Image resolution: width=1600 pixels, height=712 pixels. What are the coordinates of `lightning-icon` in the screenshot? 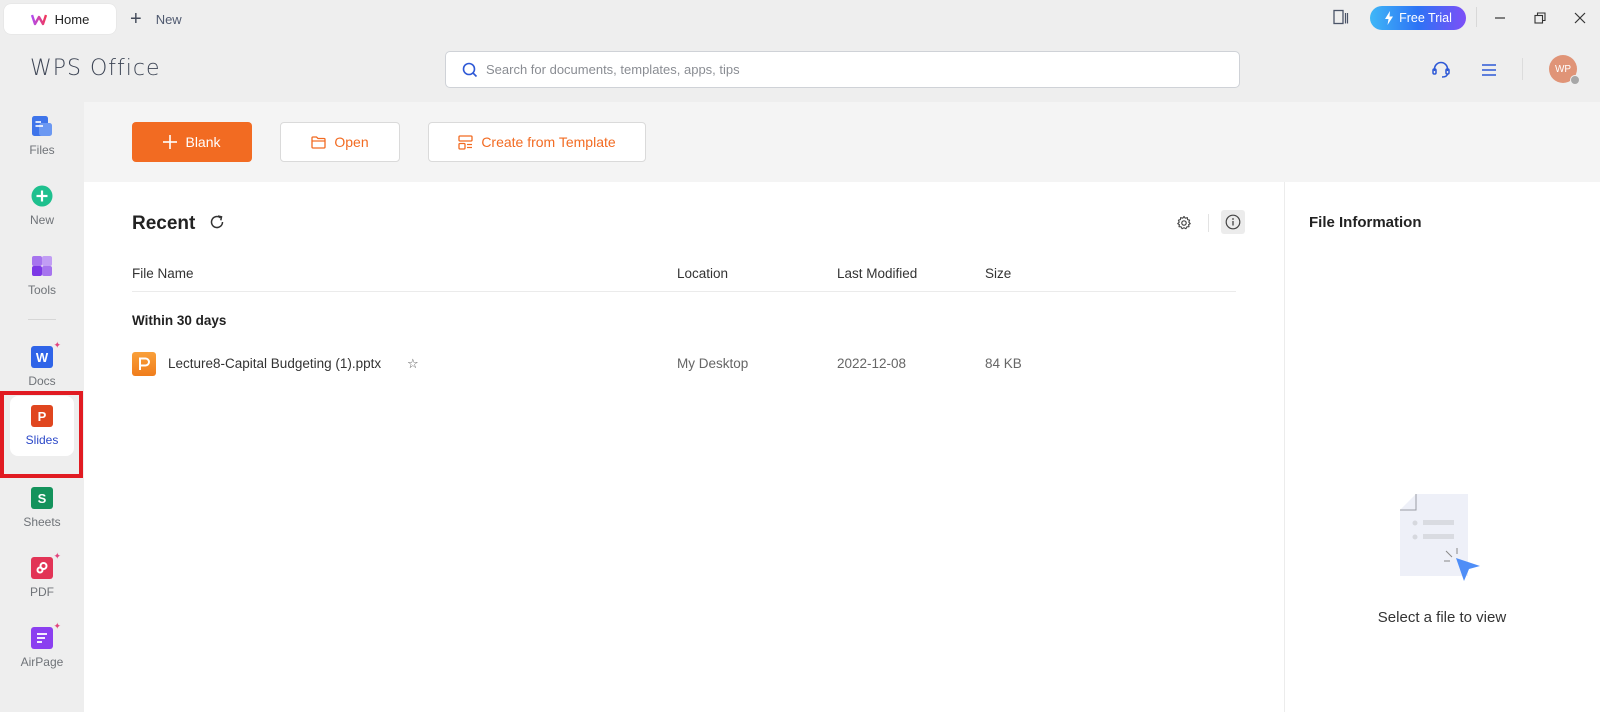 It's located at (1389, 18).